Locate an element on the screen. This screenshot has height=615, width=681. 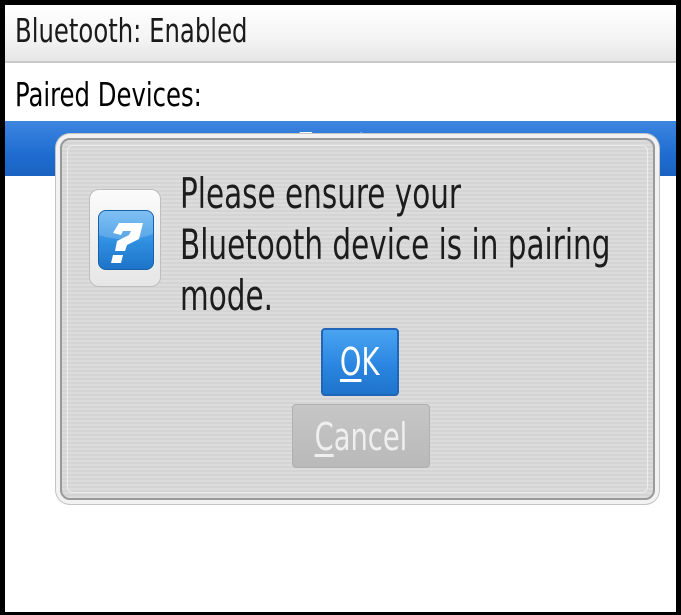
cancel-button-label-rest: ancel is located at coordinates (370, 437).